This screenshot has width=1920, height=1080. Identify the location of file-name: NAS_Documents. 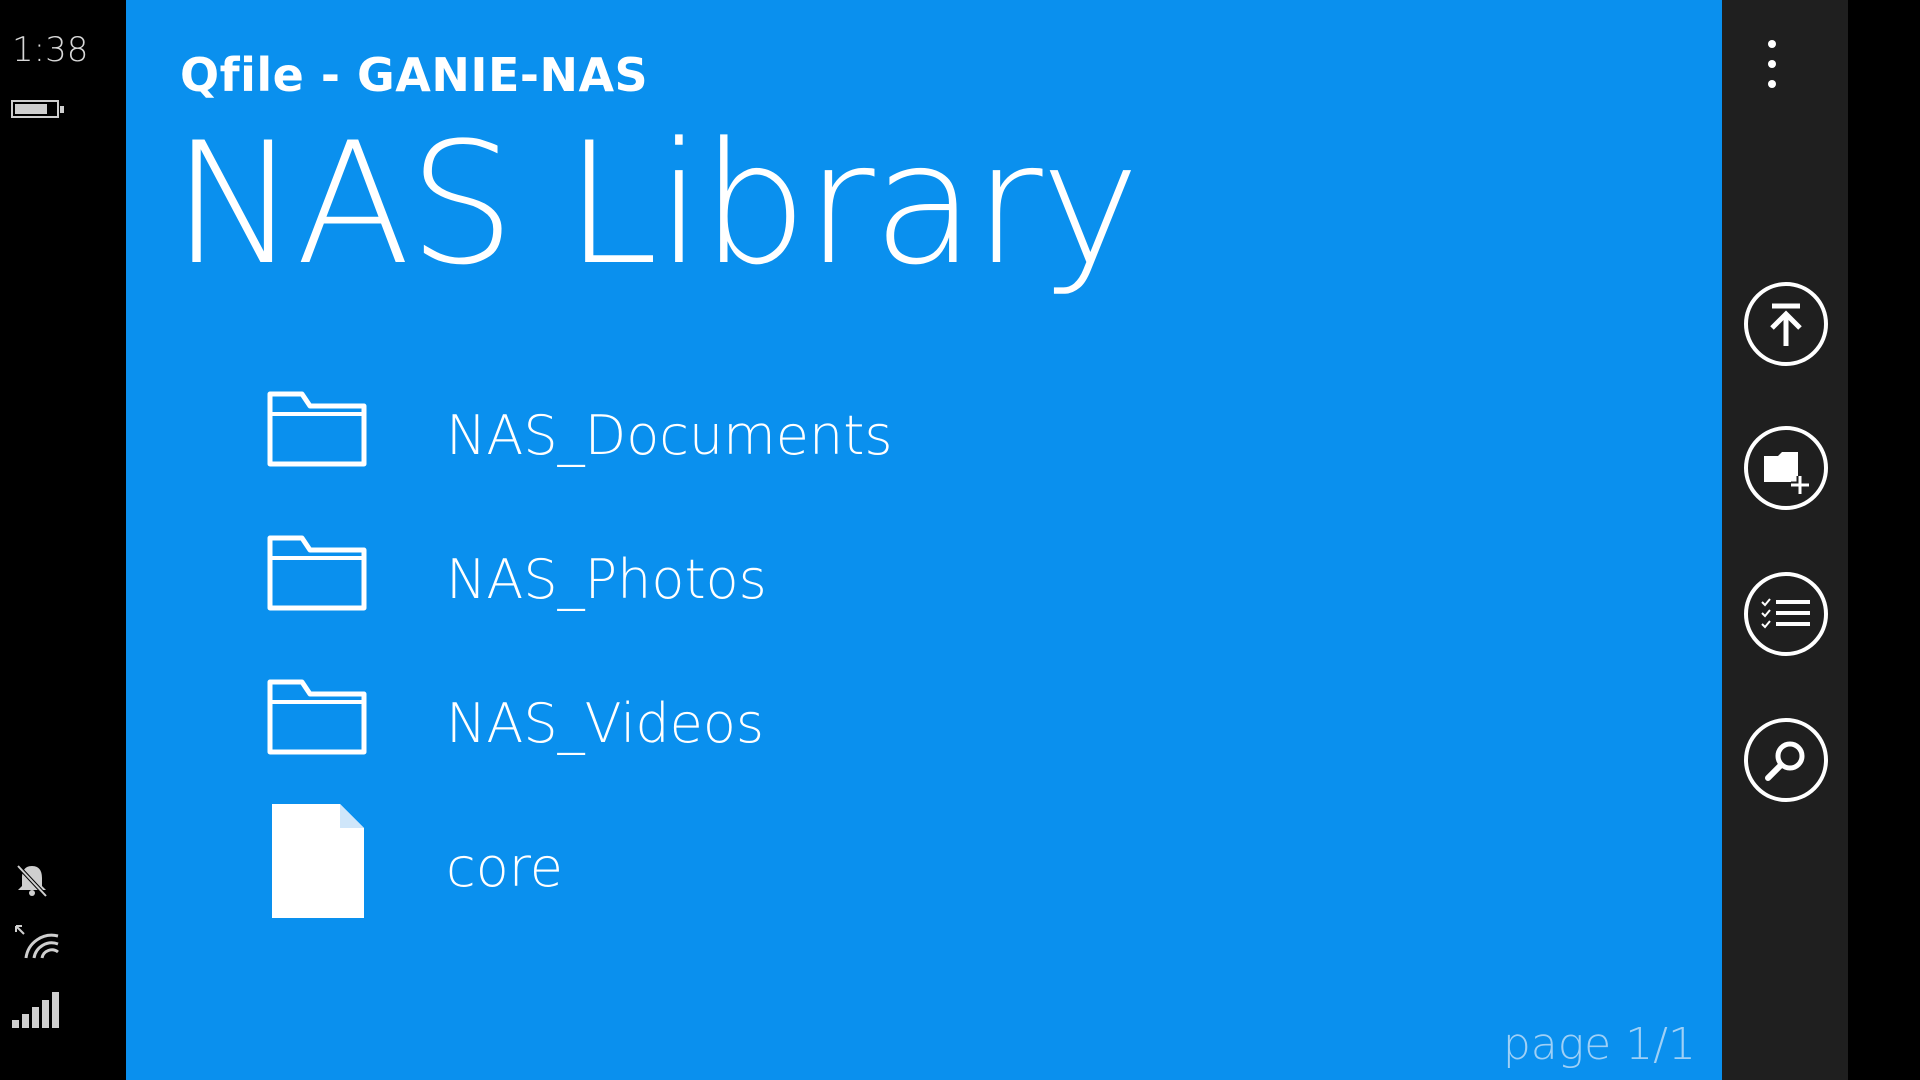
(669, 435).